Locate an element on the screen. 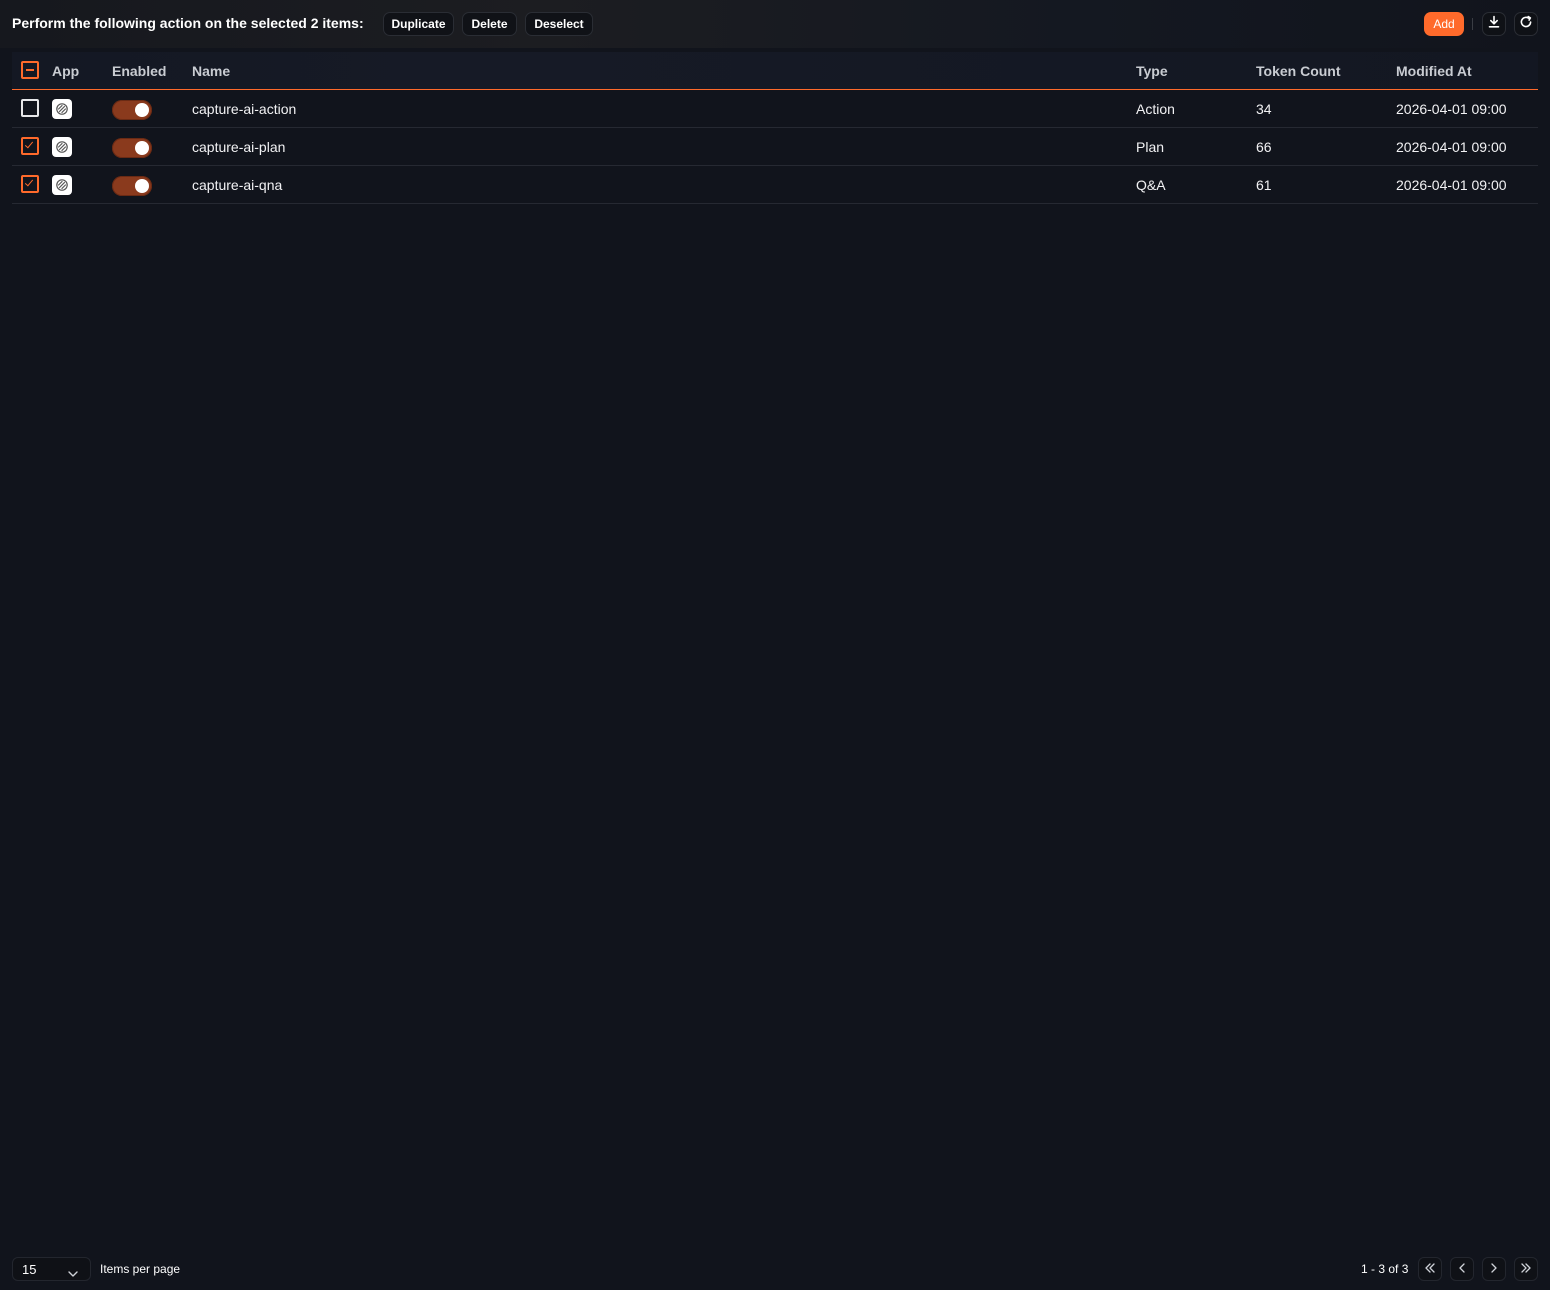  chevron-left-icon is located at coordinates (1462, 1269).